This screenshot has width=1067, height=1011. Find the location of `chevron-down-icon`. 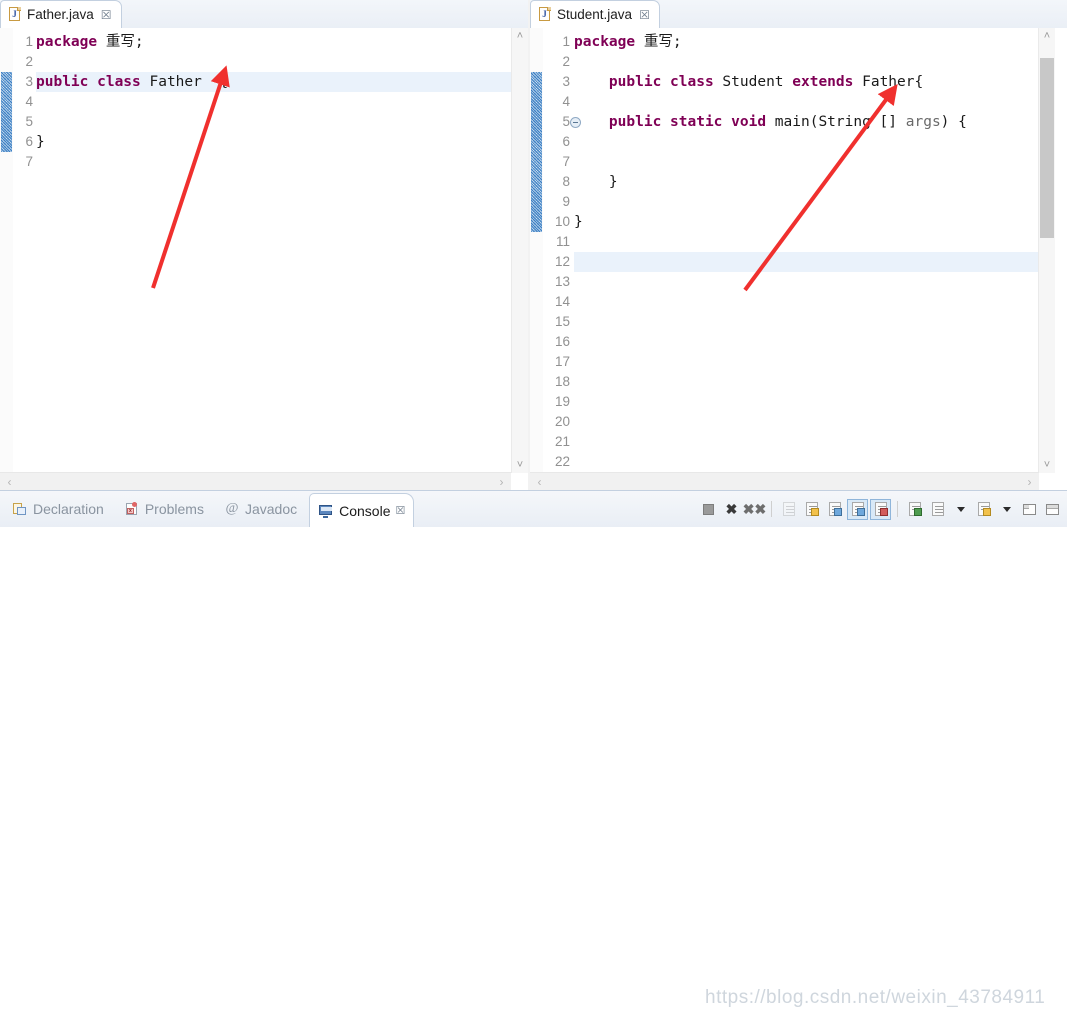

chevron-down-icon is located at coordinates (960, 509).